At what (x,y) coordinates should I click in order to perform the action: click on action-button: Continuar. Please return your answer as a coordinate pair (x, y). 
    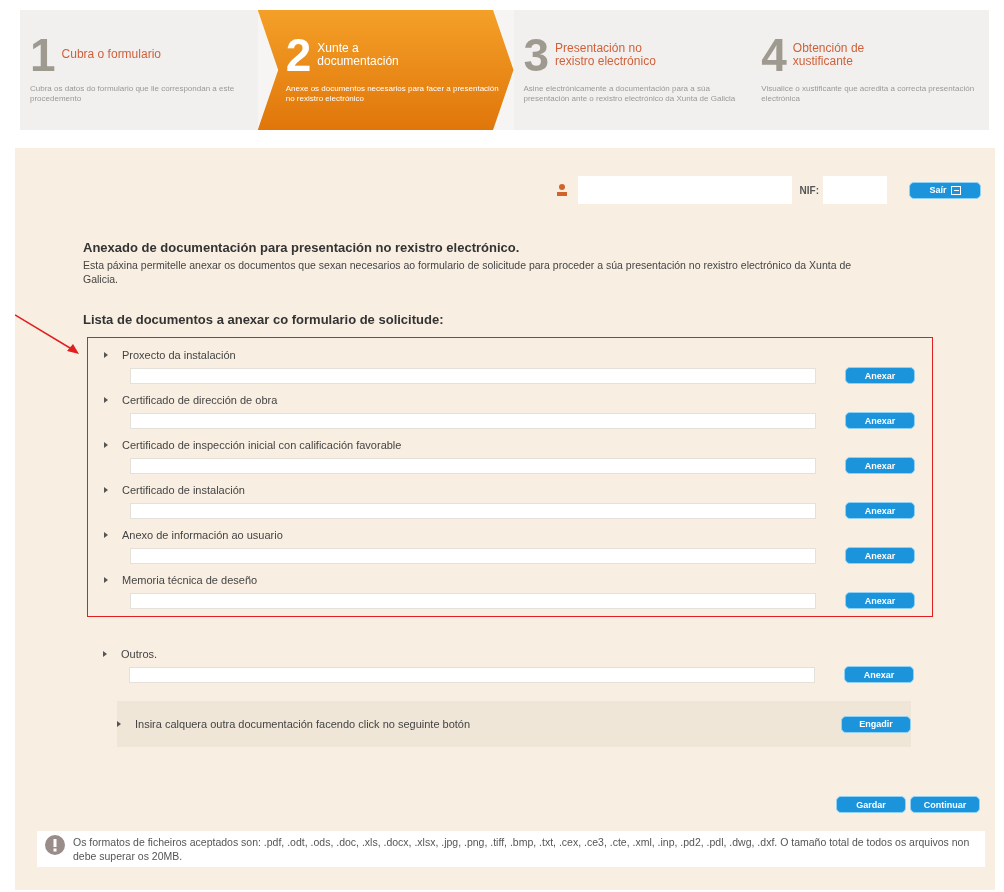
    Looking at the image, I should click on (945, 804).